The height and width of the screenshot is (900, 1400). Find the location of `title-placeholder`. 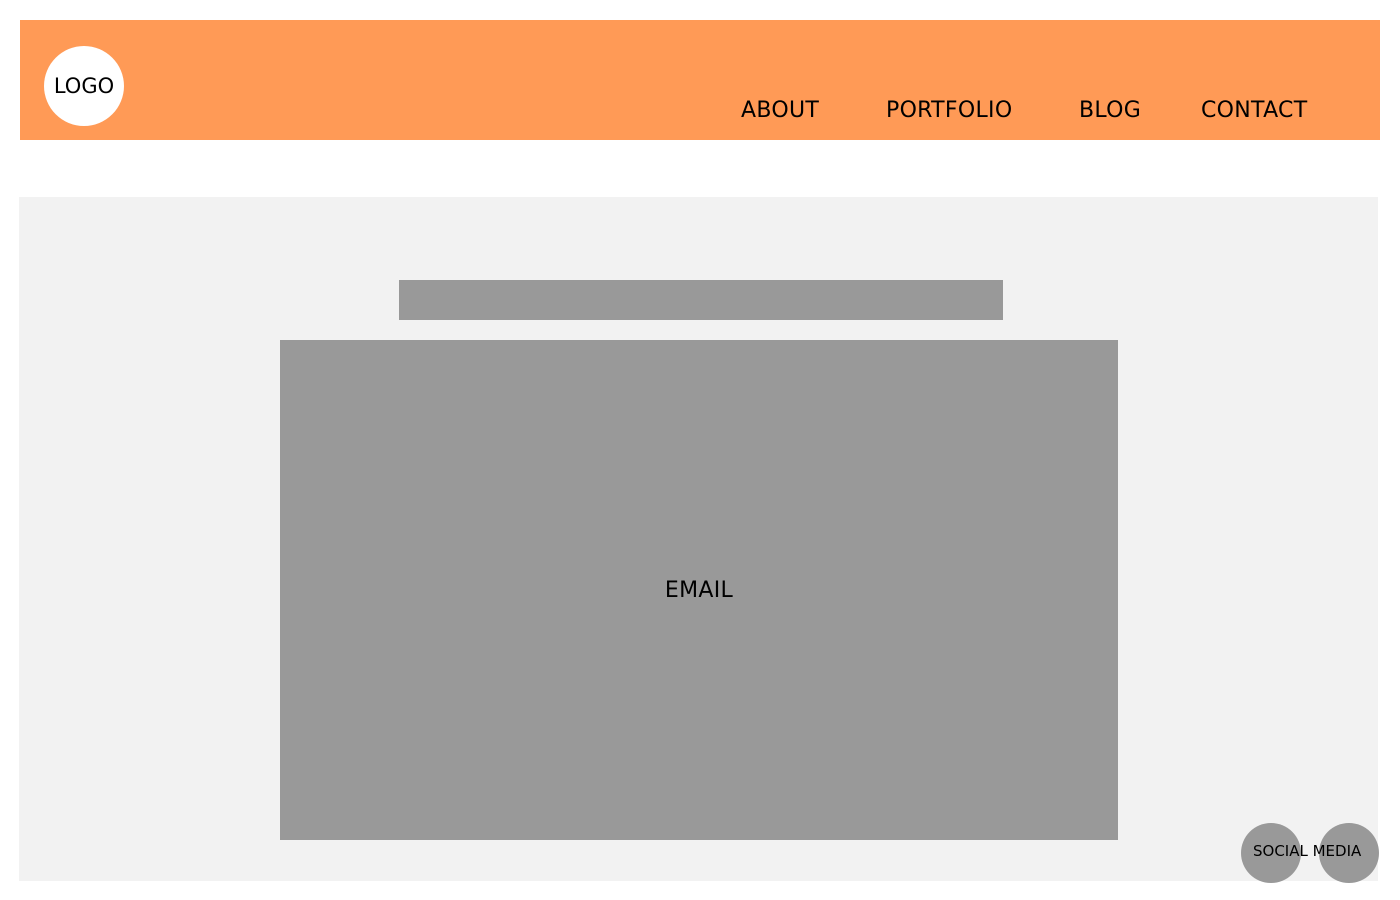

title-placeholder is located at coordinates (701, 300).